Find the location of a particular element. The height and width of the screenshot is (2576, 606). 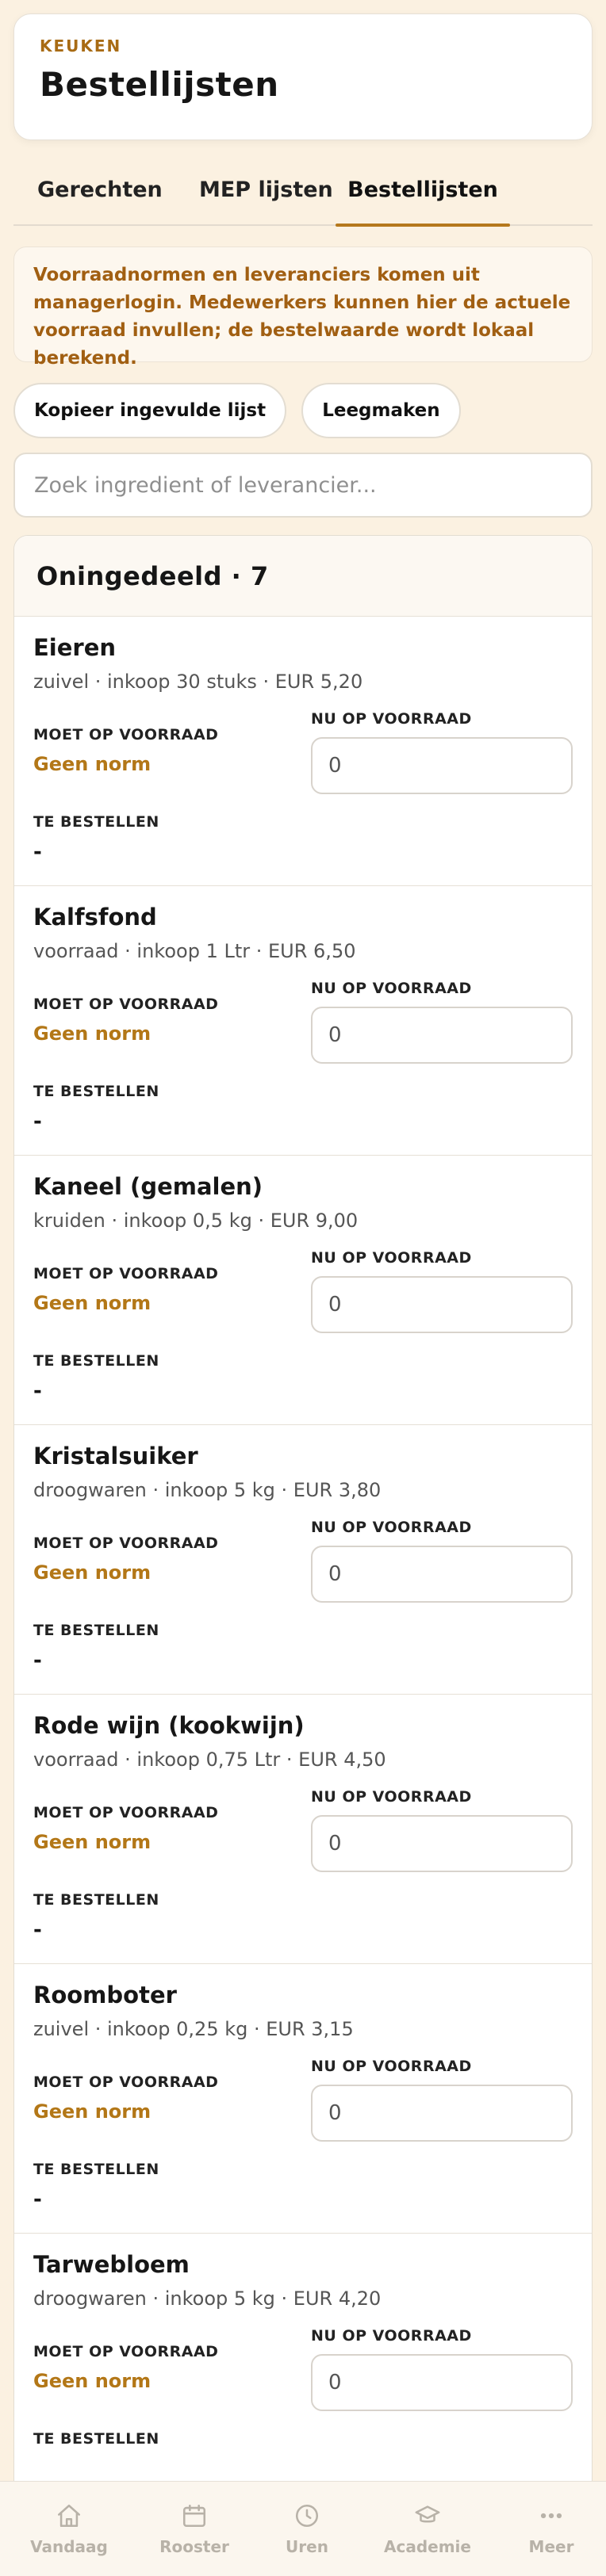

section-eyebrow: KEUKEN is located at coordinates (81, 45).